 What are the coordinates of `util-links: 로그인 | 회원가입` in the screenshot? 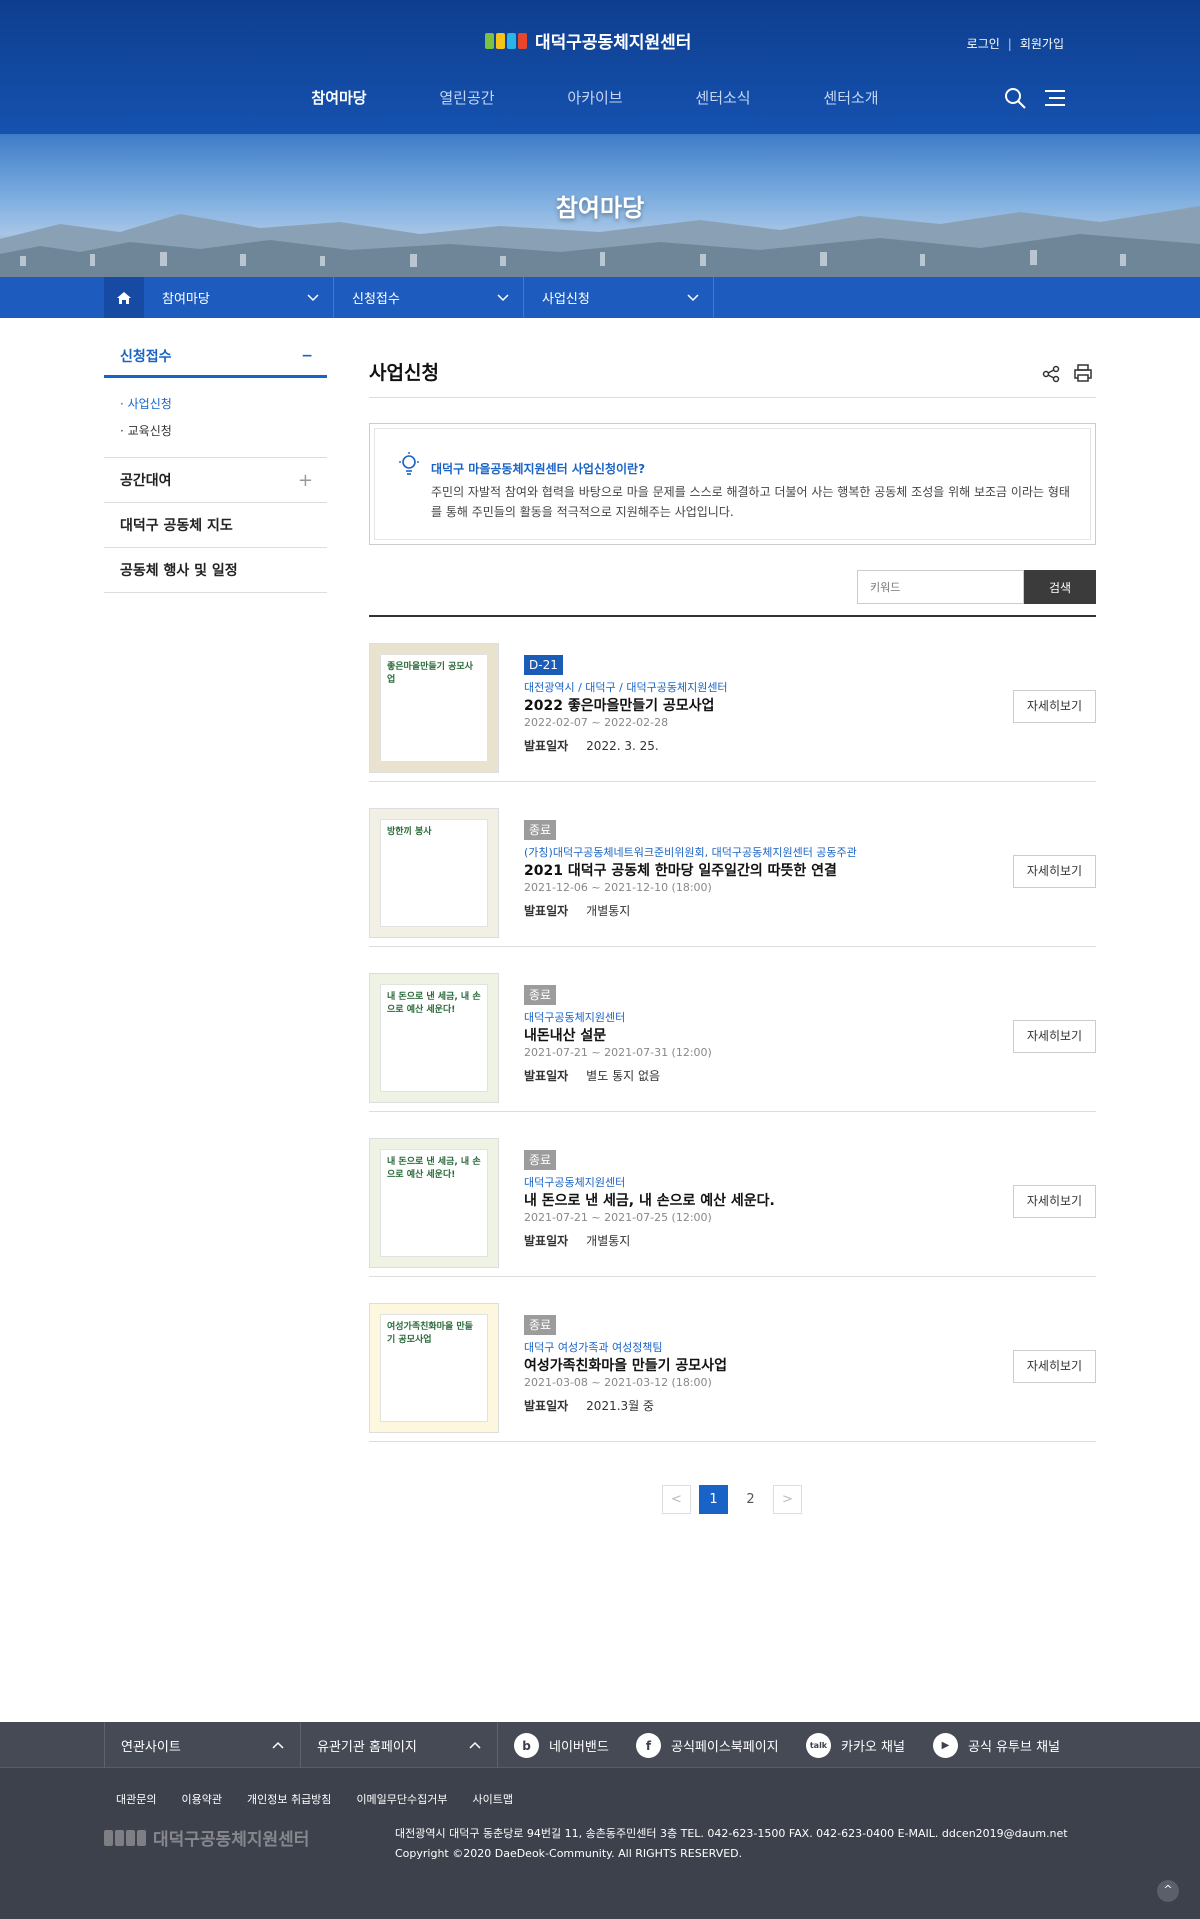 It's located at (1015, 43).